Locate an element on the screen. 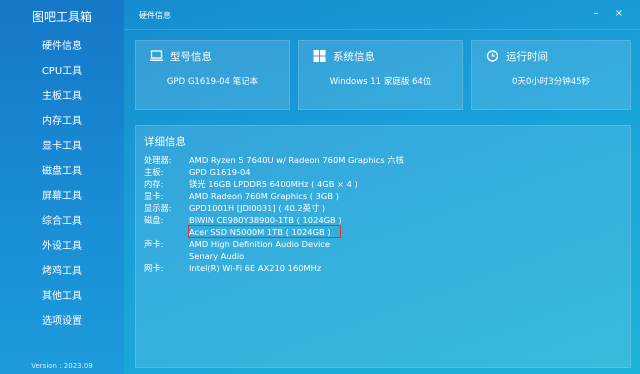 The width and height of the screenshot is (640, 374). detail-label: 处理器: is located at coordinates (158, 160).